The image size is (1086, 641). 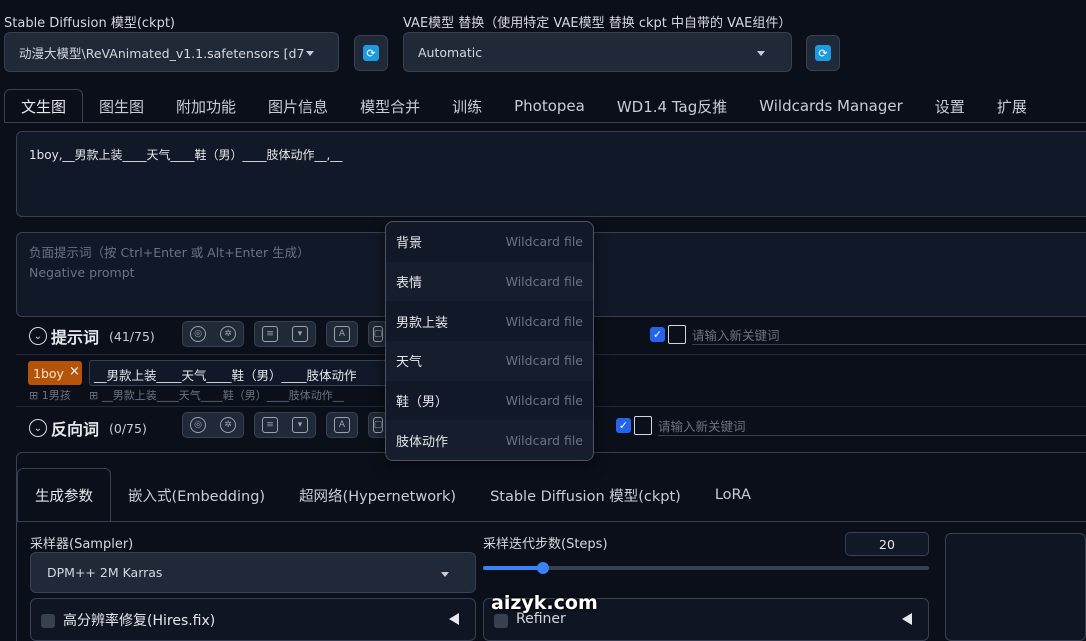 I want to click on model-dropdown: 动漫大模型\ReVAnimated_v1.1.safetensors [d7, so click(x=171, y=52).